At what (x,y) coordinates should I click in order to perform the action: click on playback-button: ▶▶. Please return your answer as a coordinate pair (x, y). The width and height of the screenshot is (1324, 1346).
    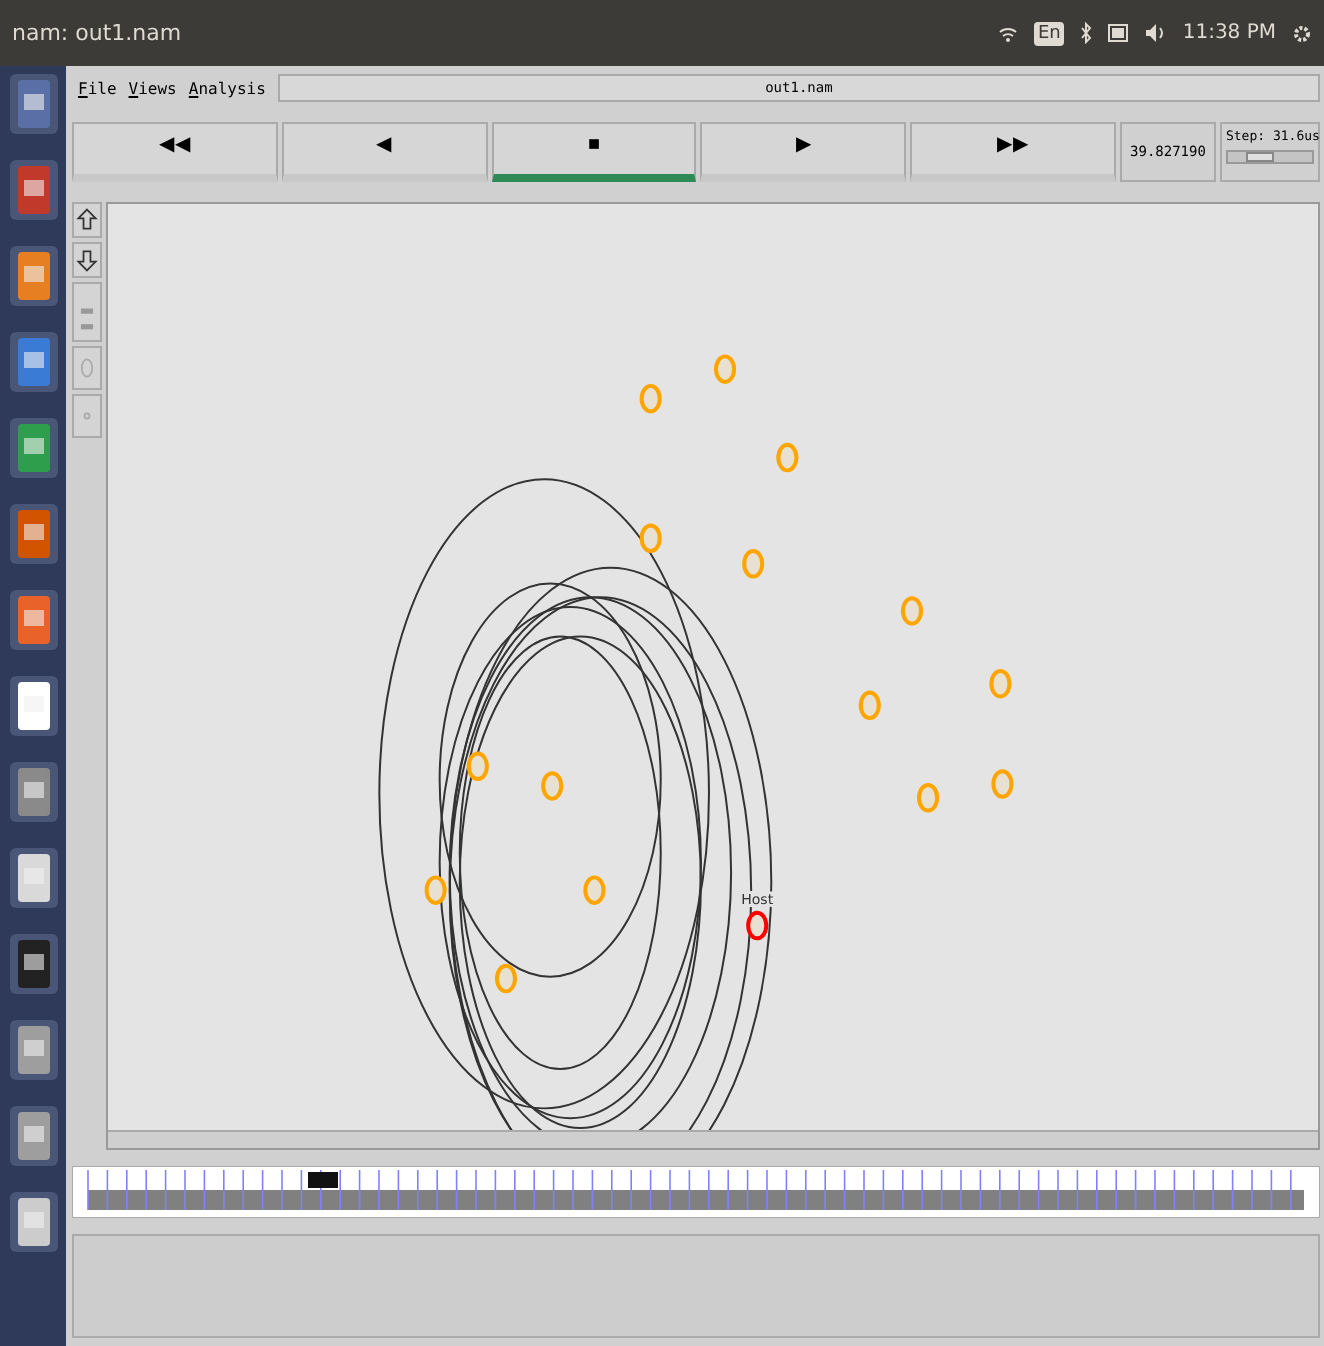
    Looking at the image, I should click on (1013, 152).